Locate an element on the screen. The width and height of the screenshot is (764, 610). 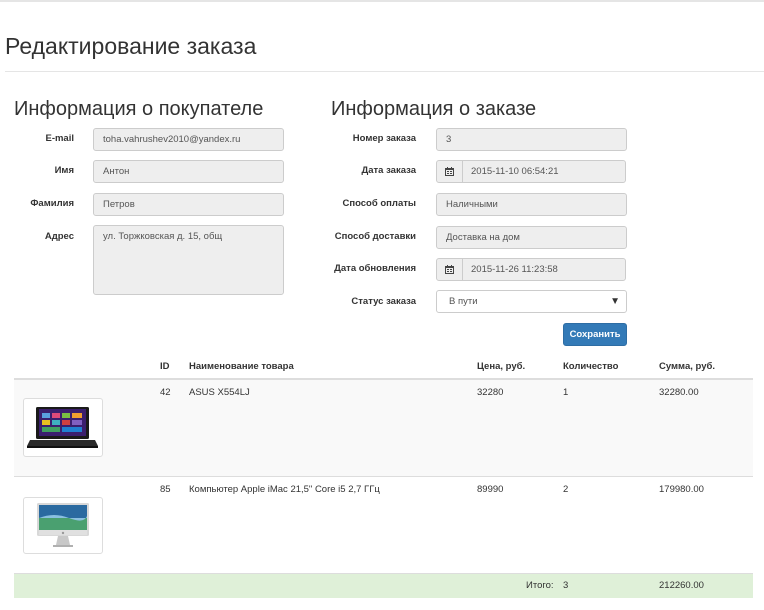
address-label: Адрес is located at coordinates (59, 236).